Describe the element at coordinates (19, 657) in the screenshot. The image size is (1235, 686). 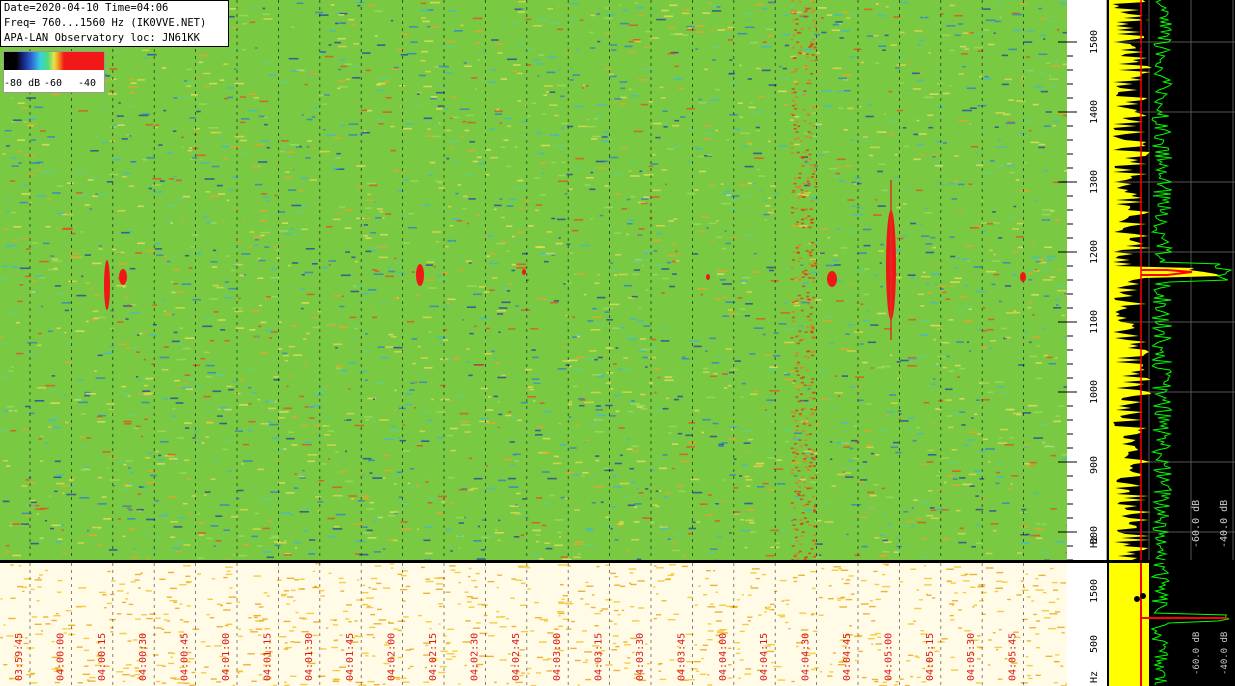
I see `time-tick-label: 03:59:45` at that location.